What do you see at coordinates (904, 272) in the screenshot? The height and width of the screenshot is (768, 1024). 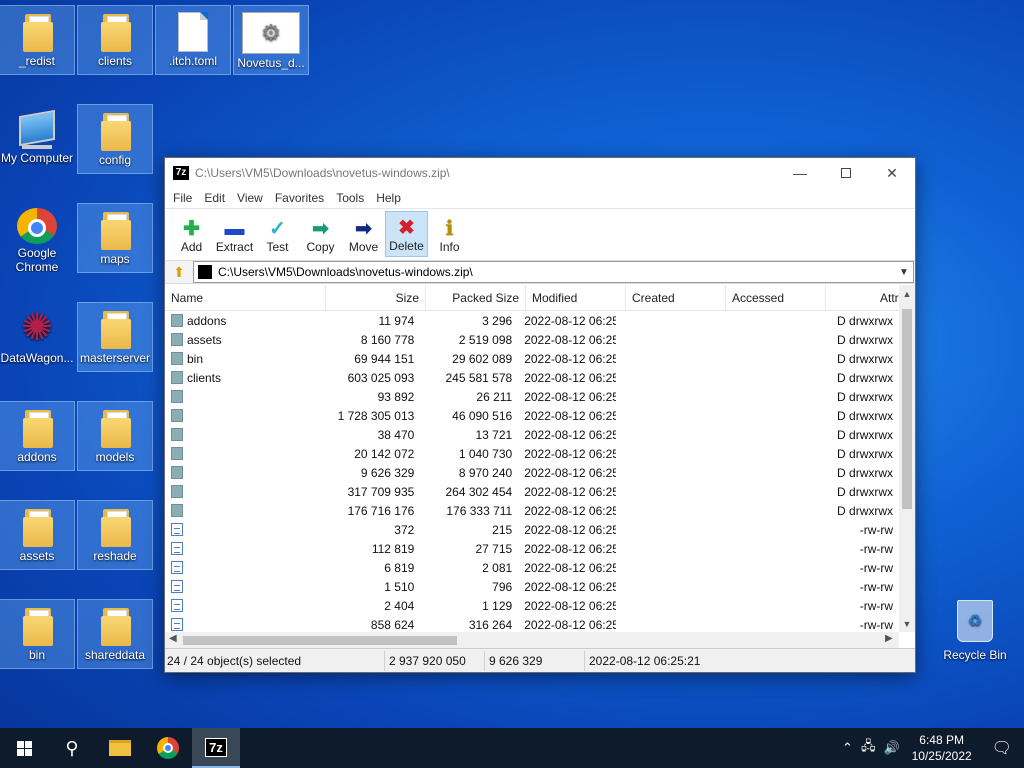 I see `chevron-down-icon: ▼` at bounding box center [904, 272].